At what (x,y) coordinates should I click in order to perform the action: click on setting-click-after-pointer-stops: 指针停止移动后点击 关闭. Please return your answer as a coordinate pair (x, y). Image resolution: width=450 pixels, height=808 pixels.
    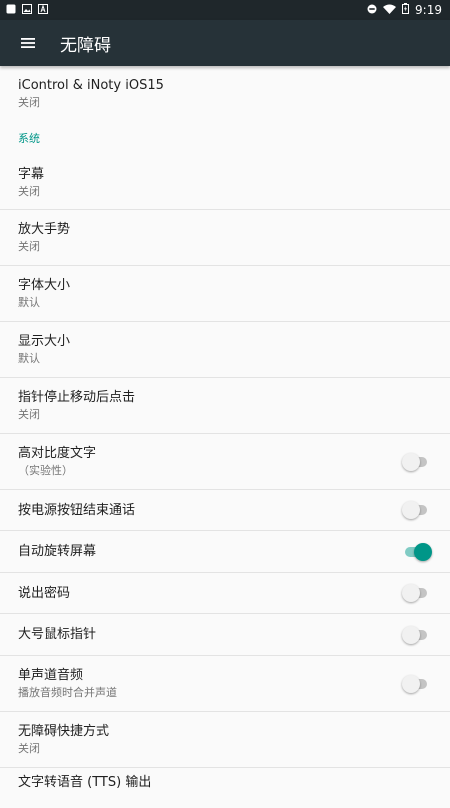
    Looking at the image, I should click on (225, 406).